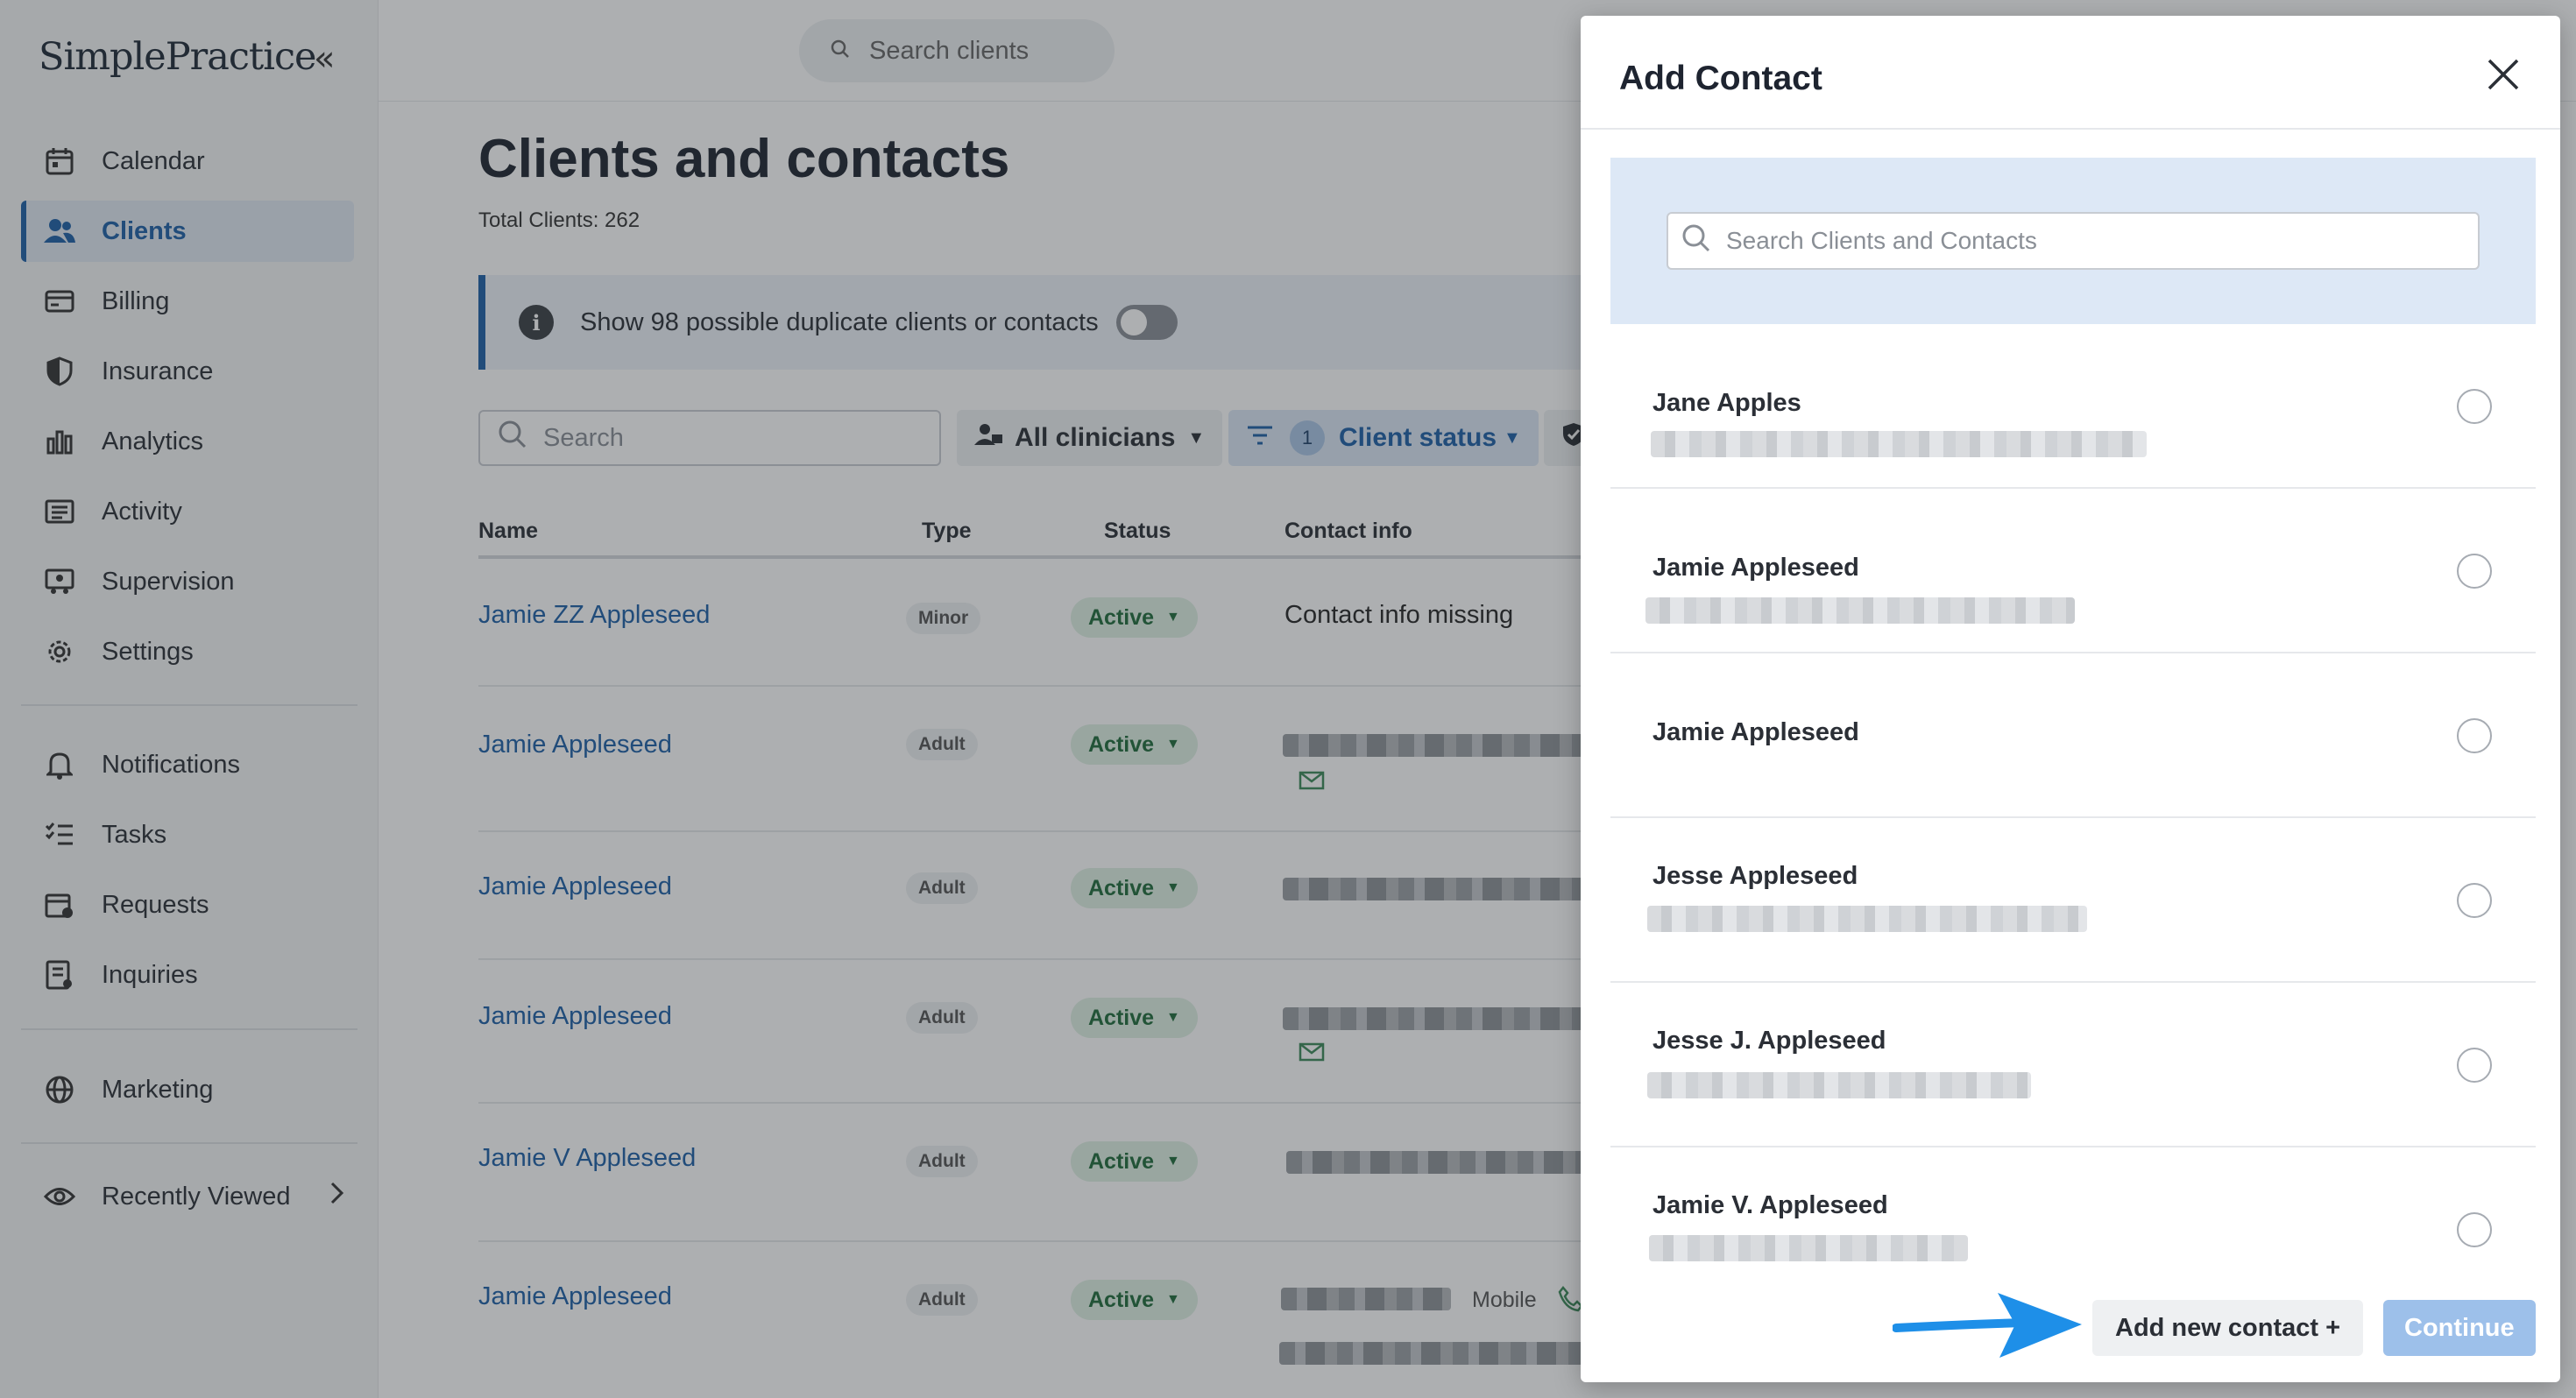  I want to click on contact-name: Jane Apples, so click(1726, 403).